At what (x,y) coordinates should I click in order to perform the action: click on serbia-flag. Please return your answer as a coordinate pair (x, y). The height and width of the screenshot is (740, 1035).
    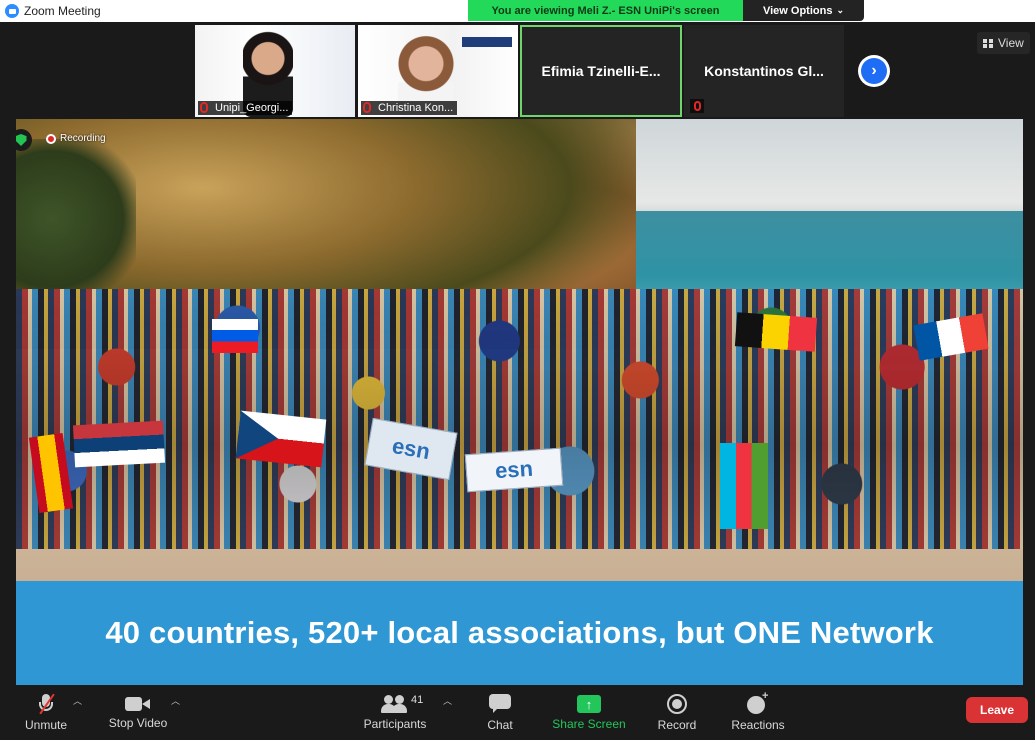
    Looking at the image, I should click on (119, 444).